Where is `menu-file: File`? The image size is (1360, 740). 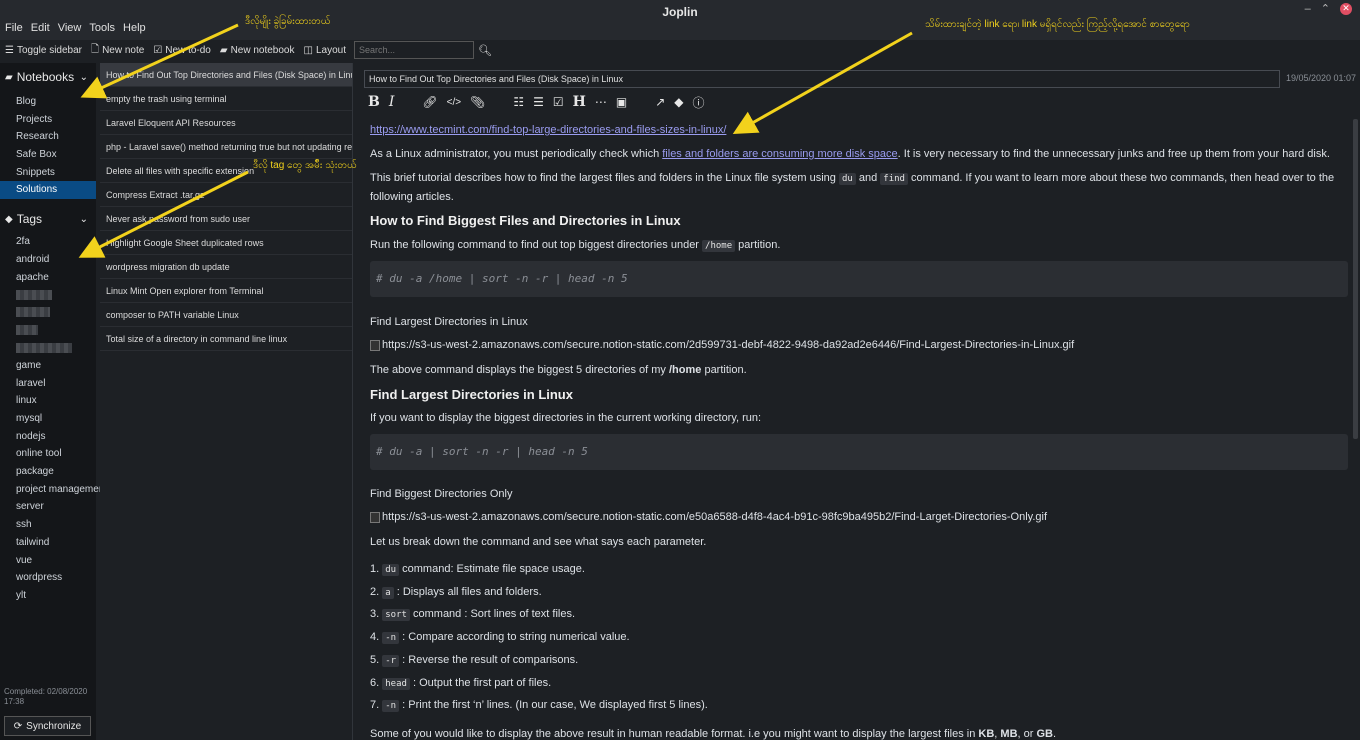
menu-file: File is located at coordinates (14, 28).